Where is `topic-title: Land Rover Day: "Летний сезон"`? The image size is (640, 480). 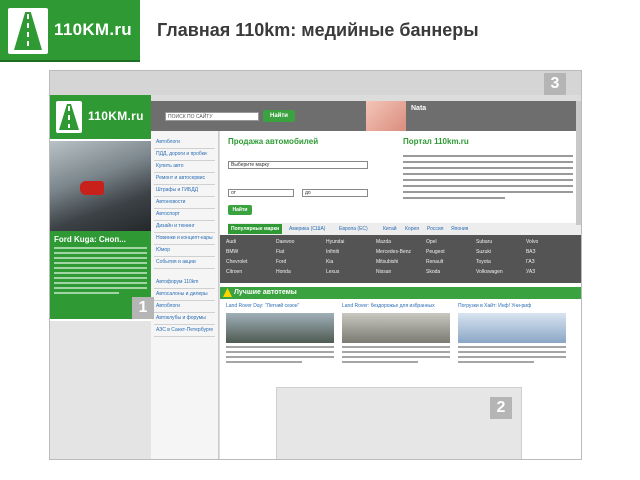 topic-title: Land Rover Day: "Летний сезон" is located at coordinates (280, 307).